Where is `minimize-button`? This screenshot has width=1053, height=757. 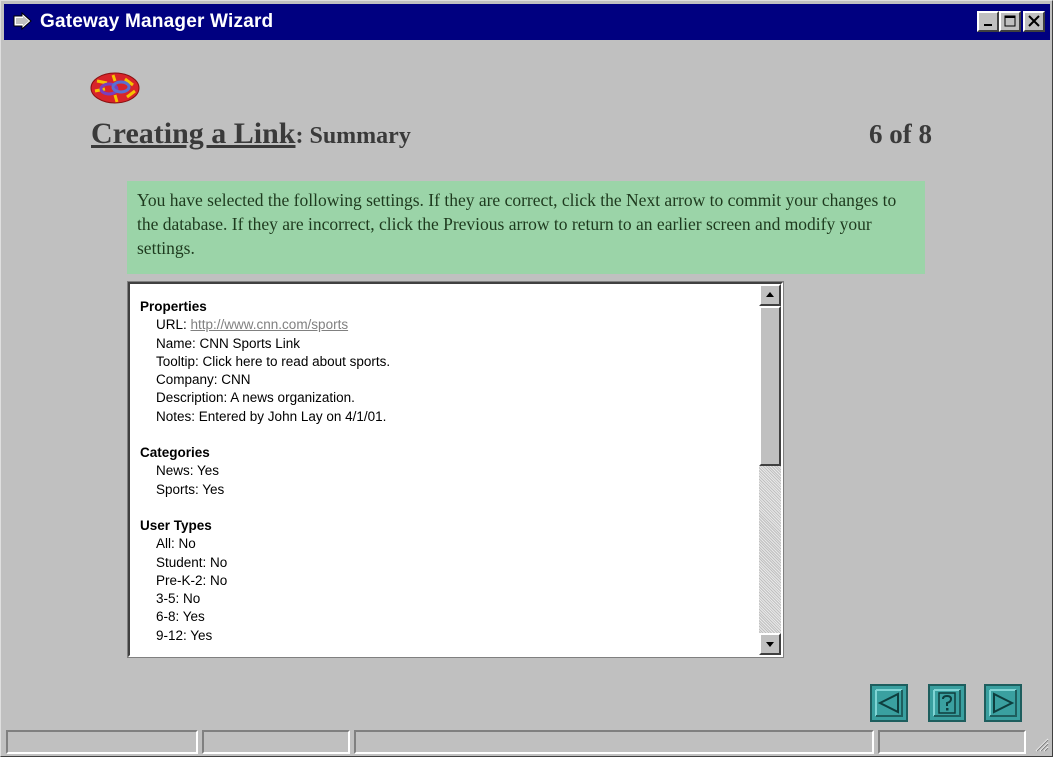 minimize-button is located at coordinates (988, 21).